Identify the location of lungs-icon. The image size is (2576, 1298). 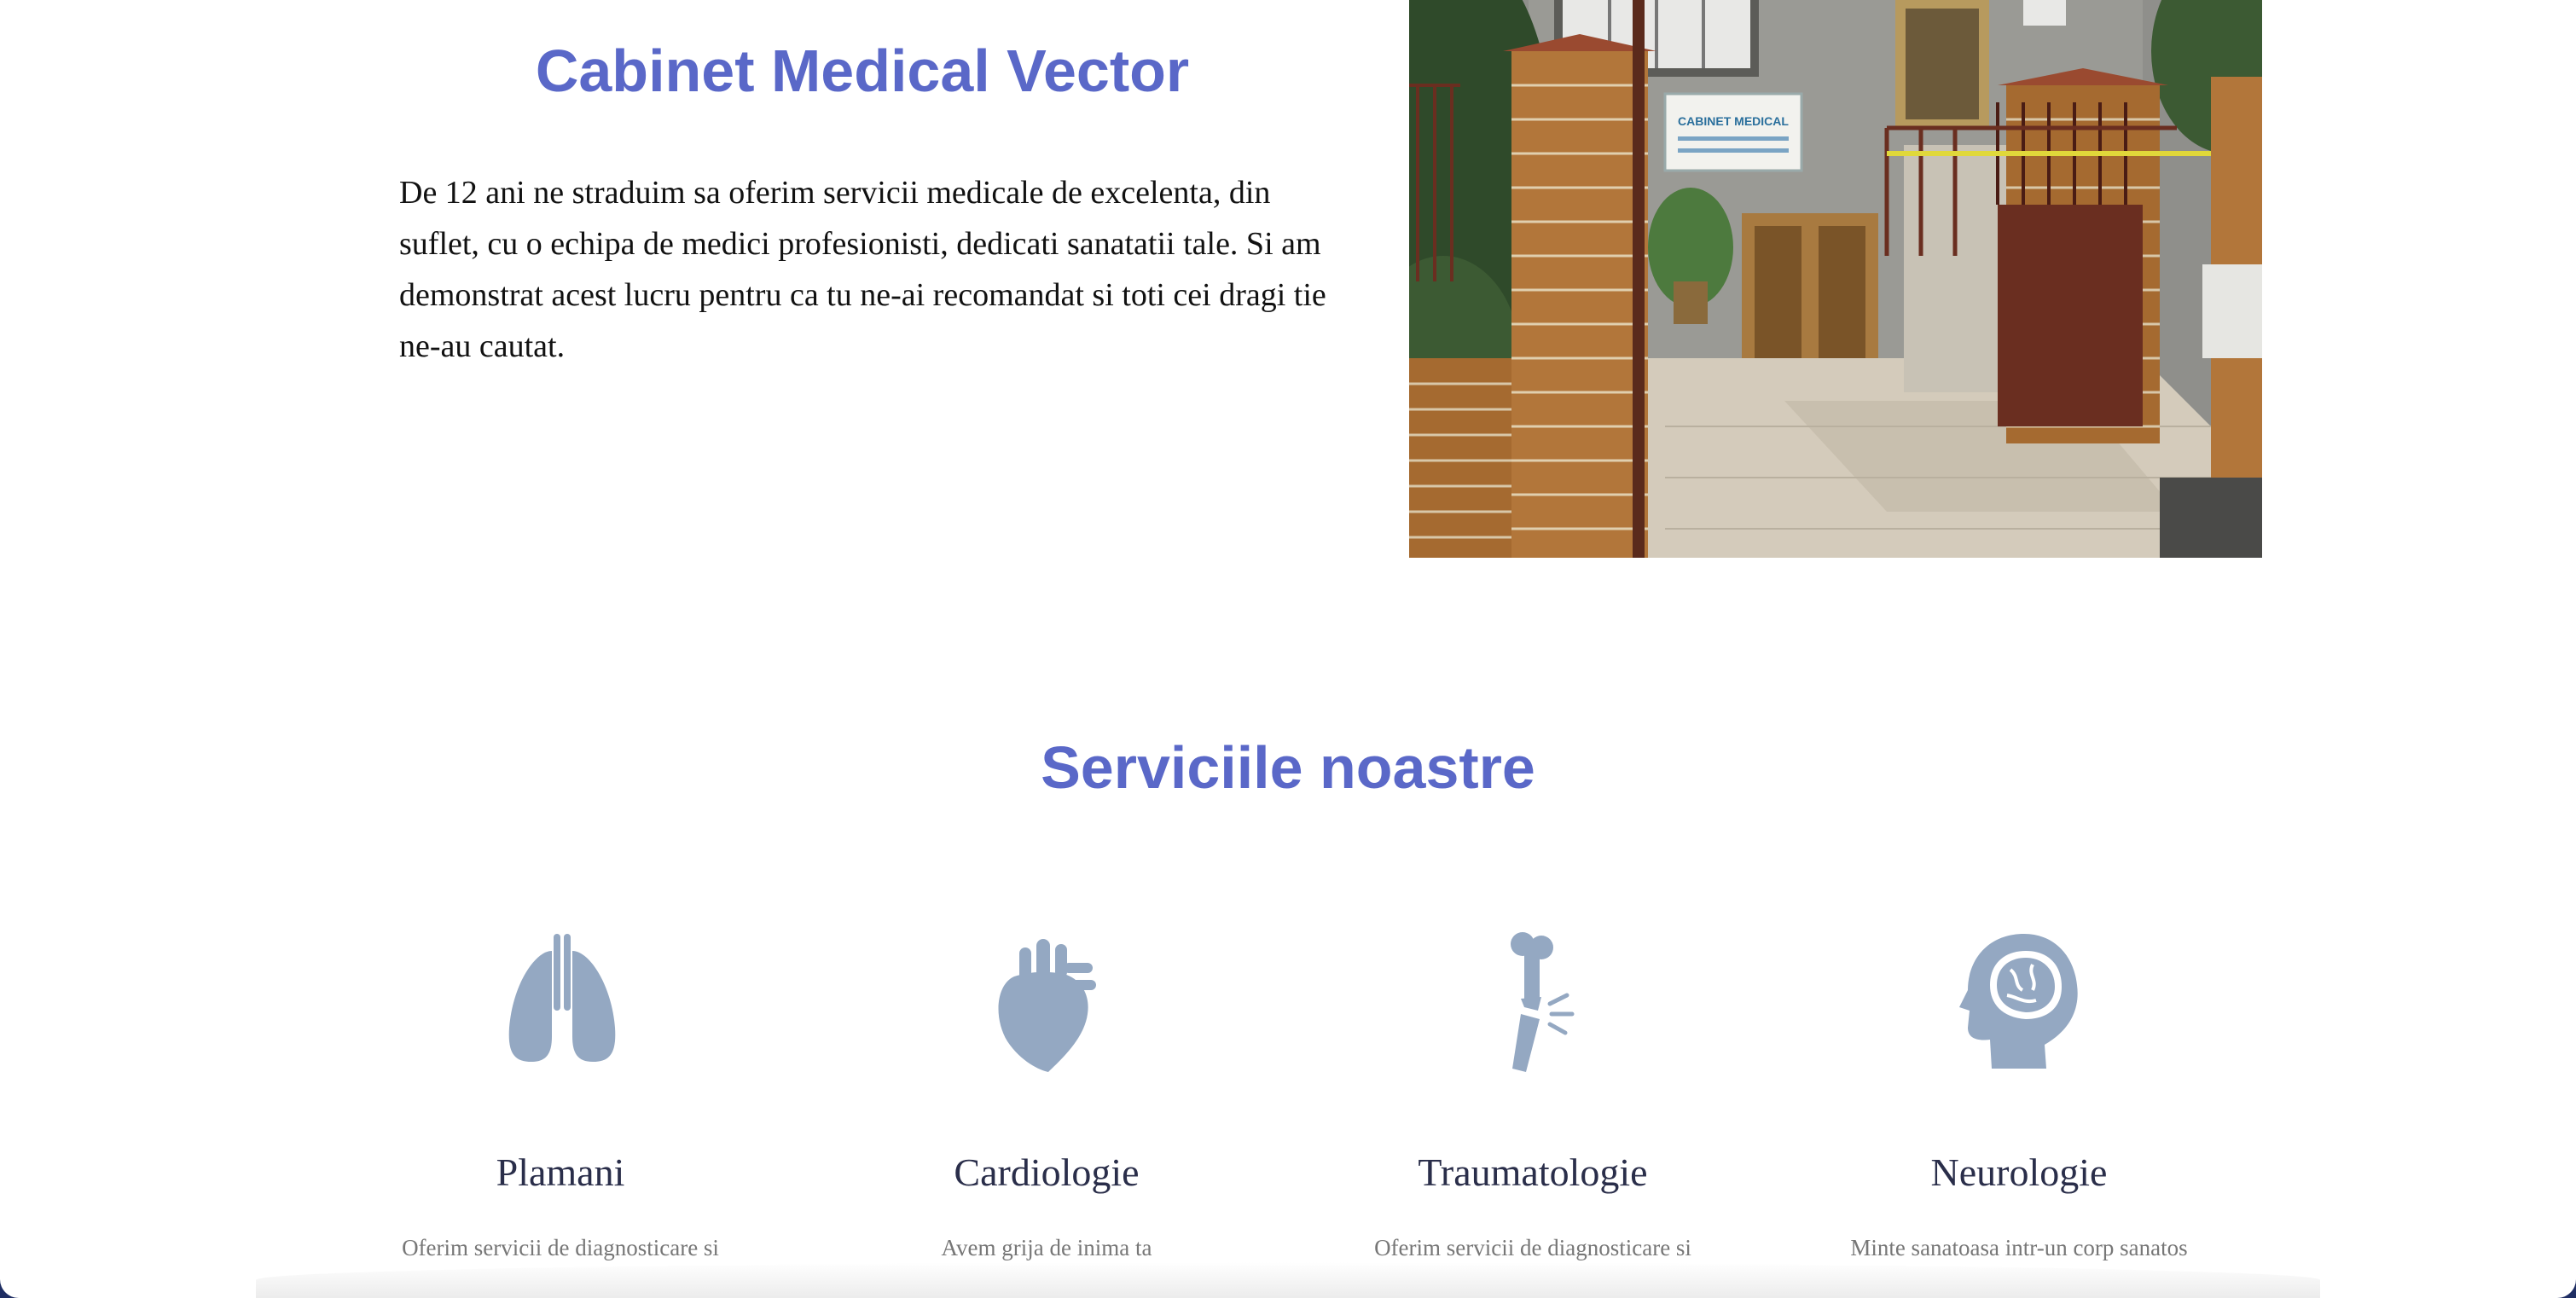
(562, 998).